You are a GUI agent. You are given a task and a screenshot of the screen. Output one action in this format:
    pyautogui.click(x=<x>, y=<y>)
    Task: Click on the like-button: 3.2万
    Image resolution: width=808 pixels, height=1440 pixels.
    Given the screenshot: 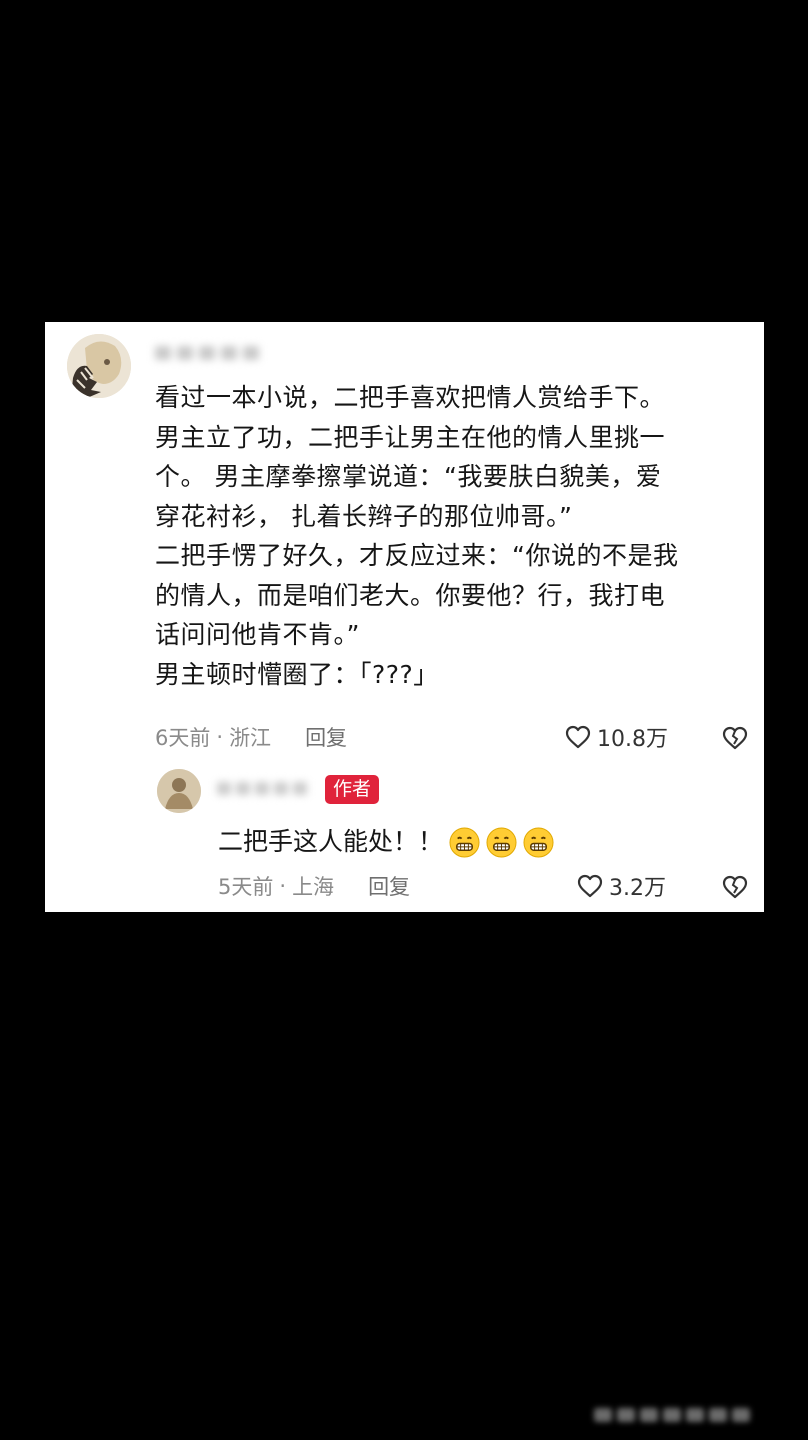 What is the action you would take?
    pyautogui.click(x=621, y=886)
    